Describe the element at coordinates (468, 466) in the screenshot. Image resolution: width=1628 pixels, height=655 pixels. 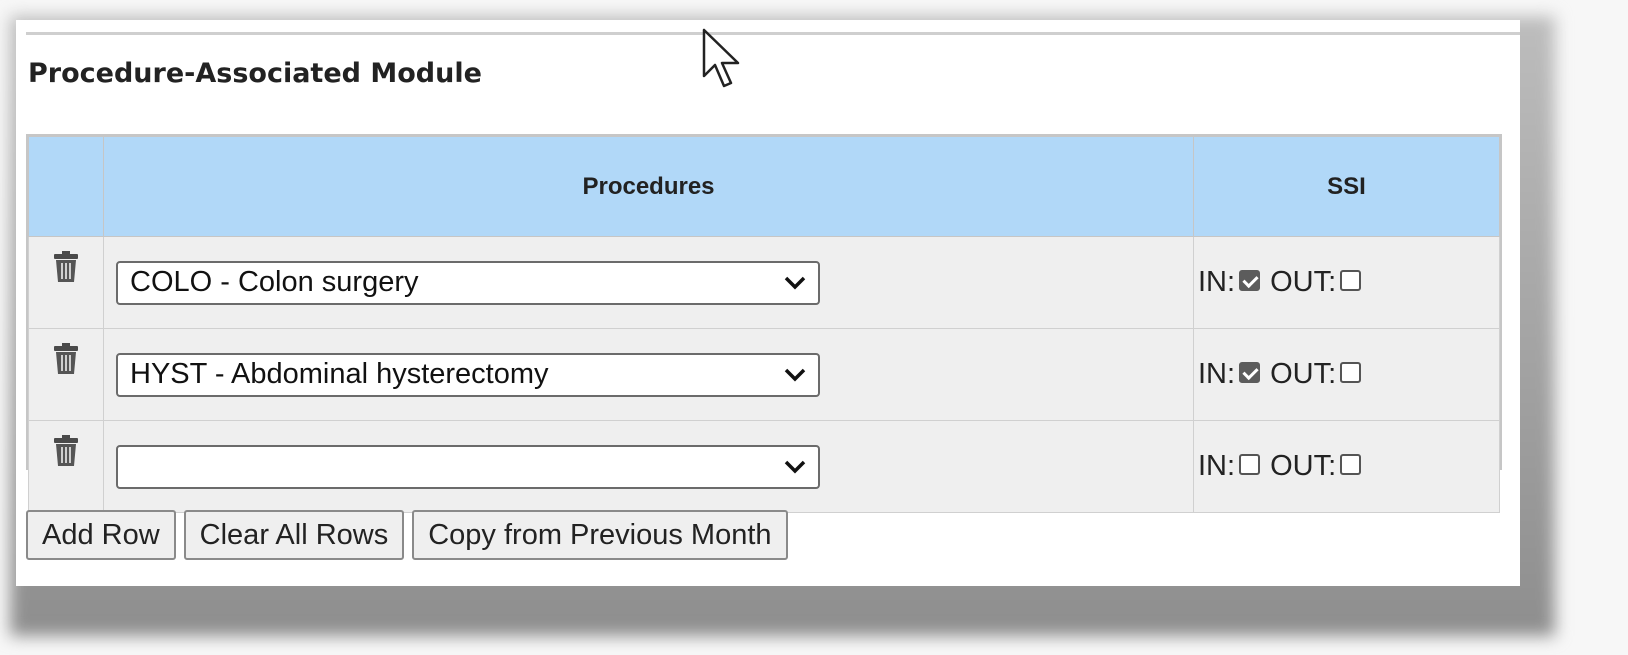
I see `procedure-select` at that location.